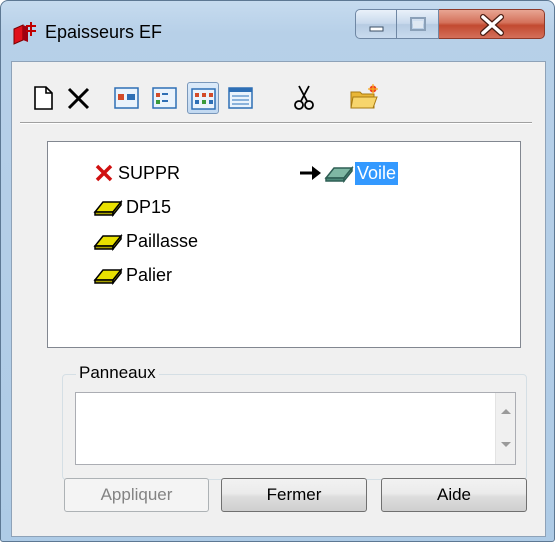  I want to click on delete-button, so click(79, 98).